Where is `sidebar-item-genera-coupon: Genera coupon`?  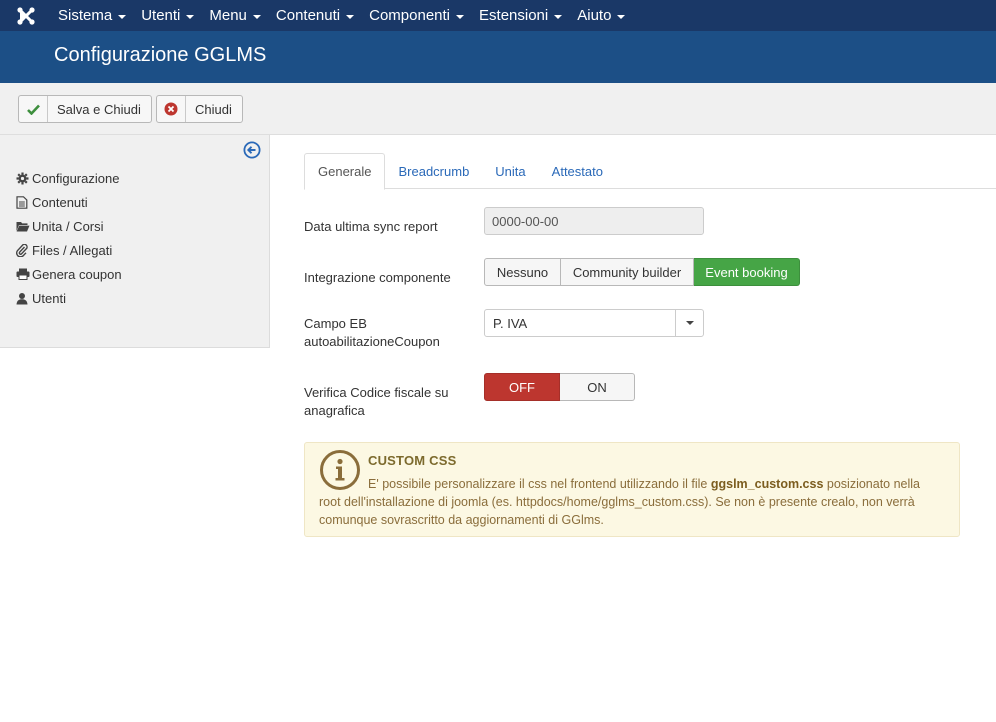
sidebar-item-genera-coupon: Genera coupon is located at coordinates (69, 274).